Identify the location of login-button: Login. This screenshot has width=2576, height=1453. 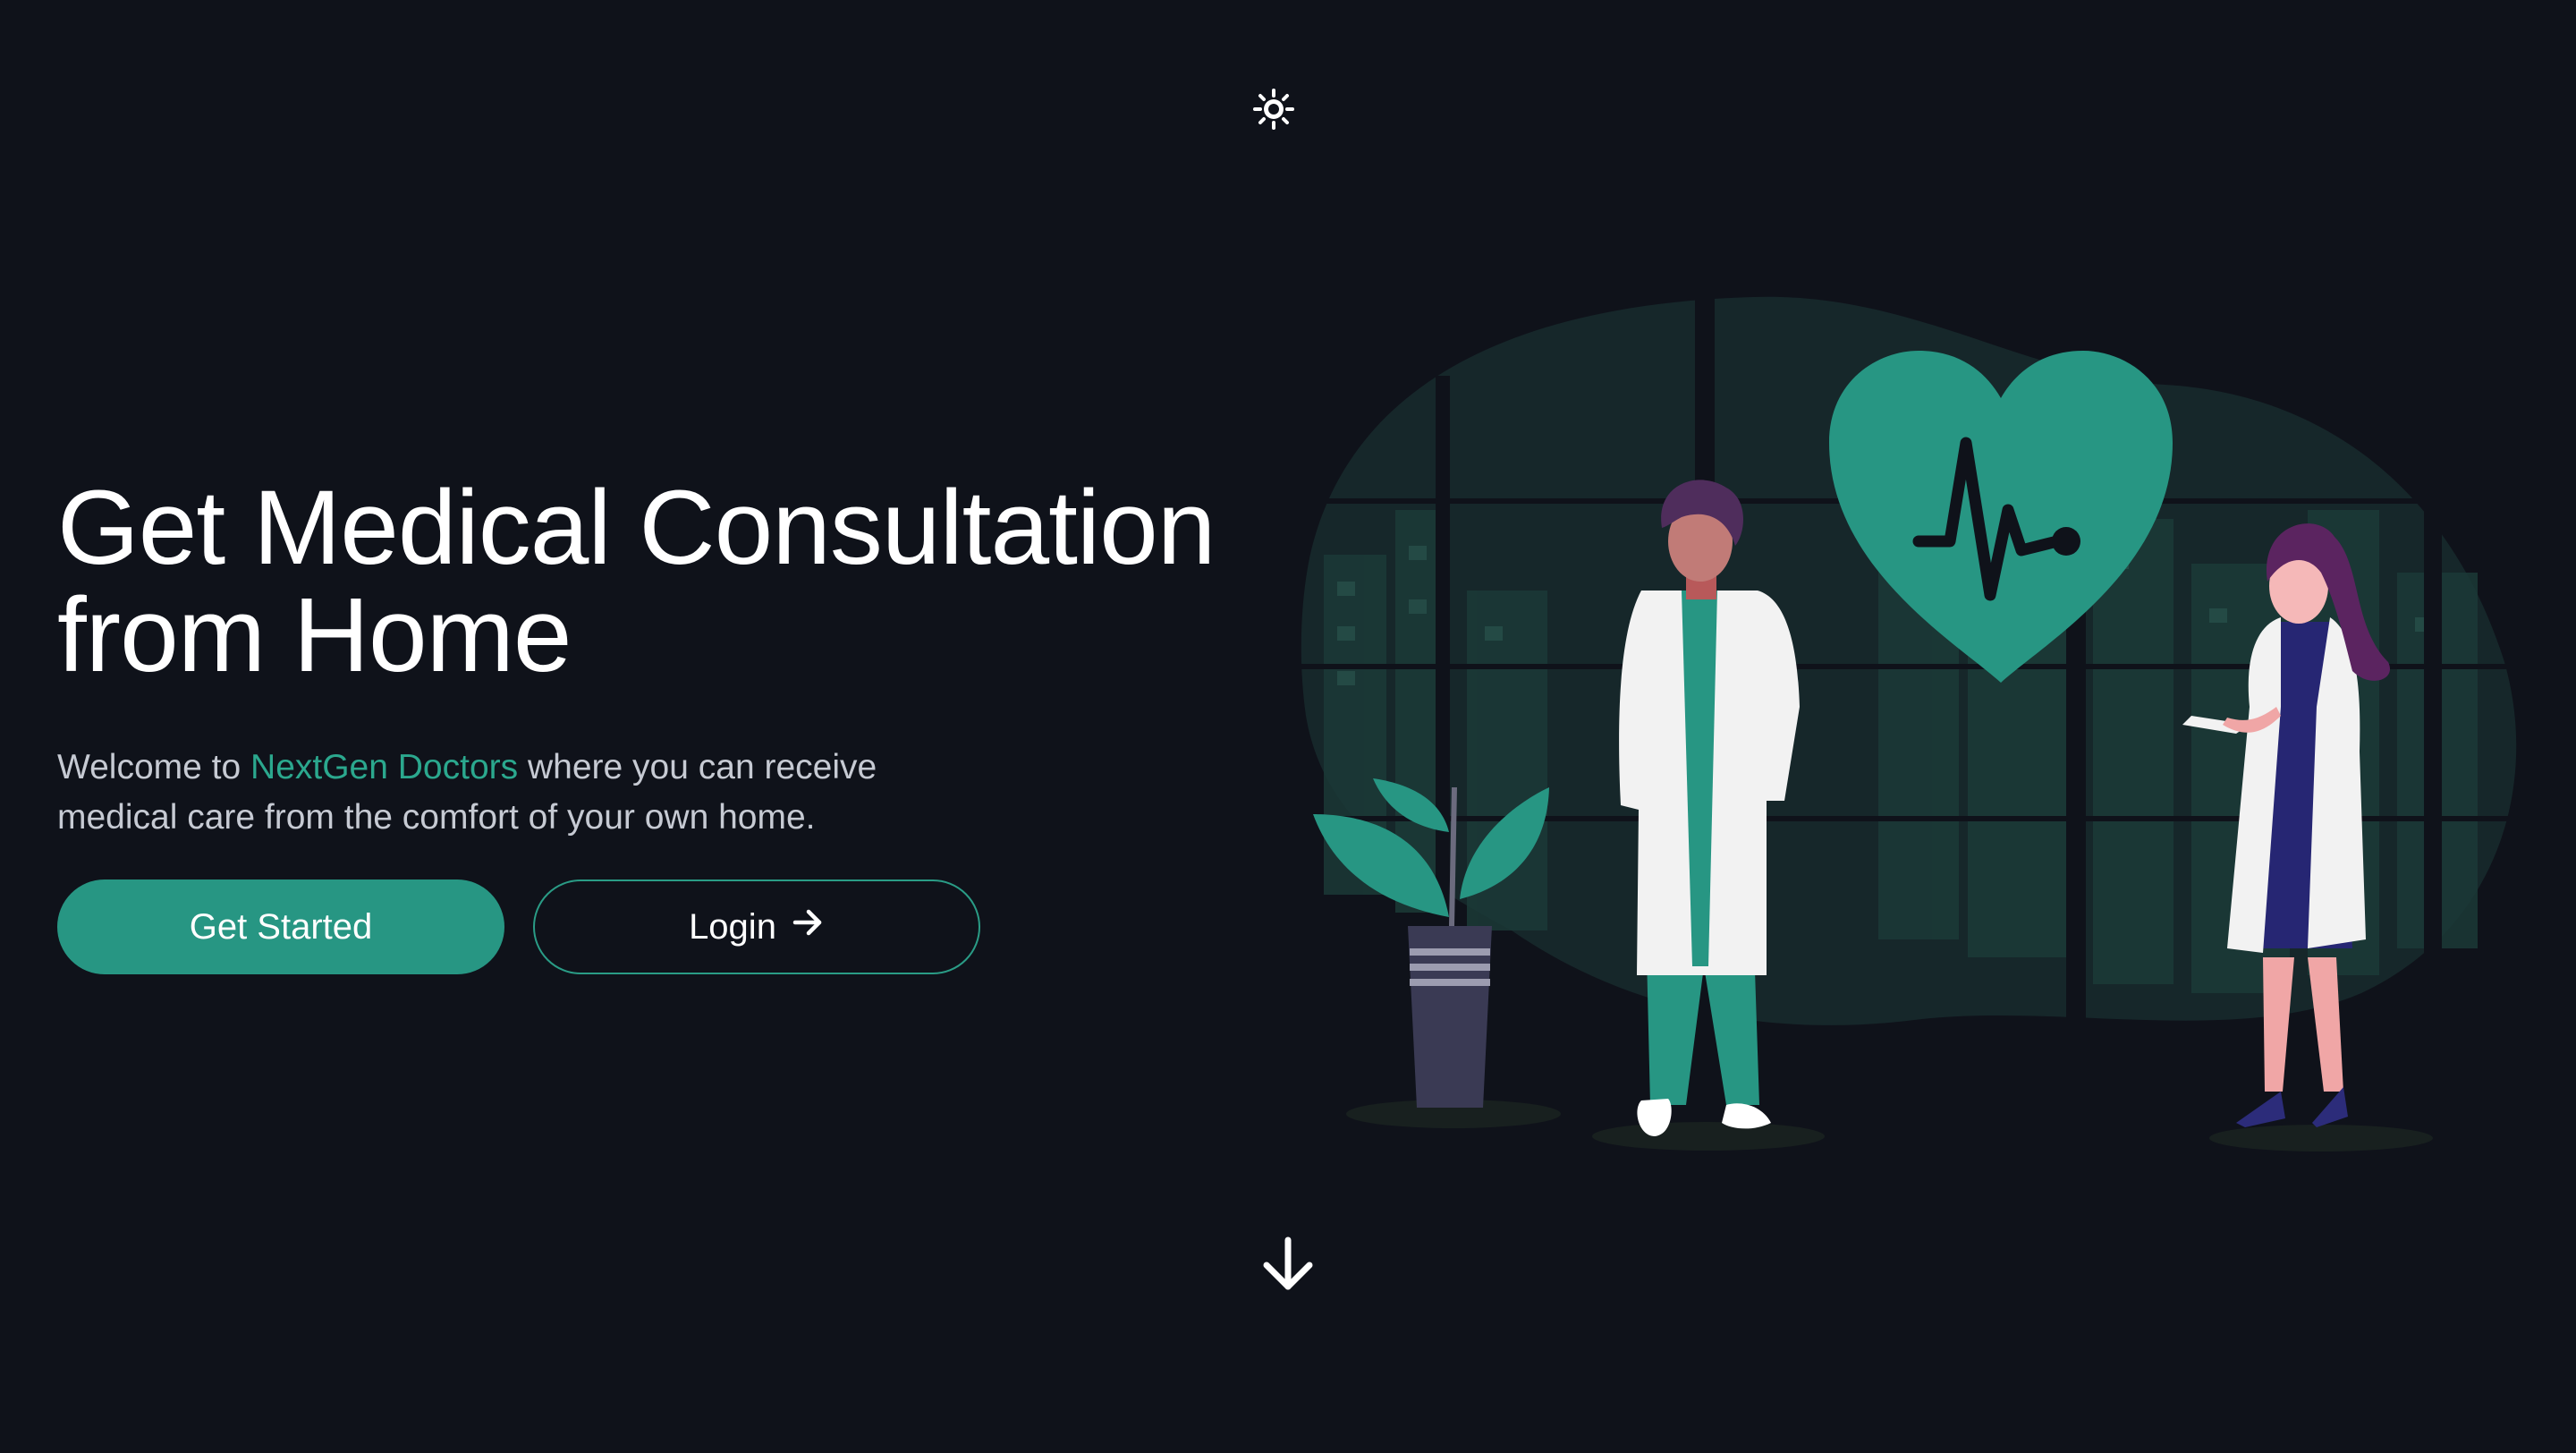
(756, 926).